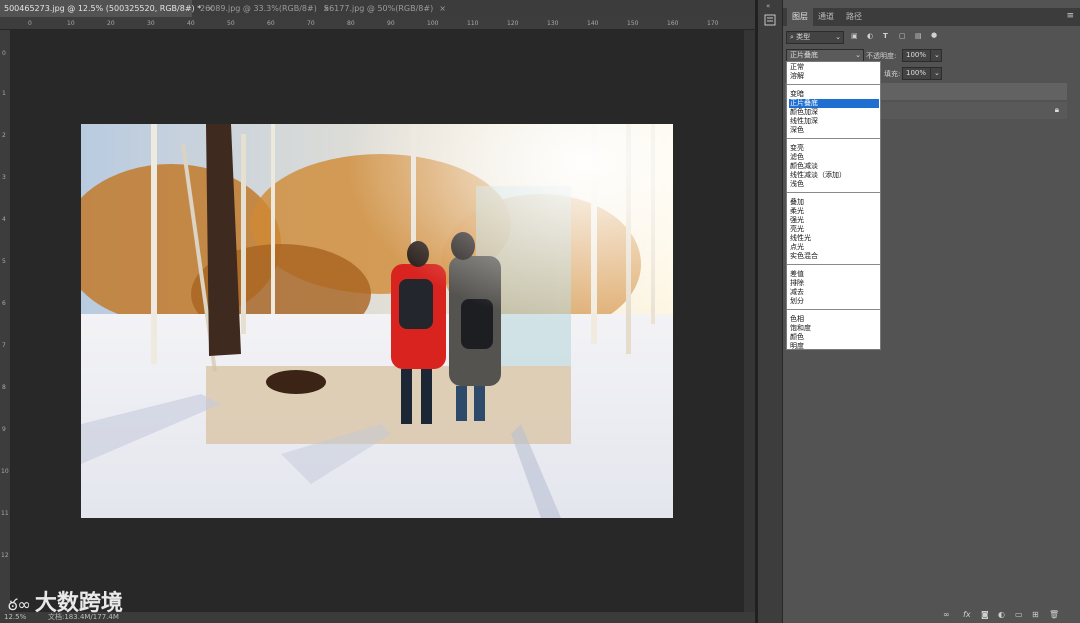 The width and height of the screenshot is (1080, 623). What do you see at coordinates (351, 23) in the screenshot?
I see `ruler-label: 80` at bounding box center [351, 23].